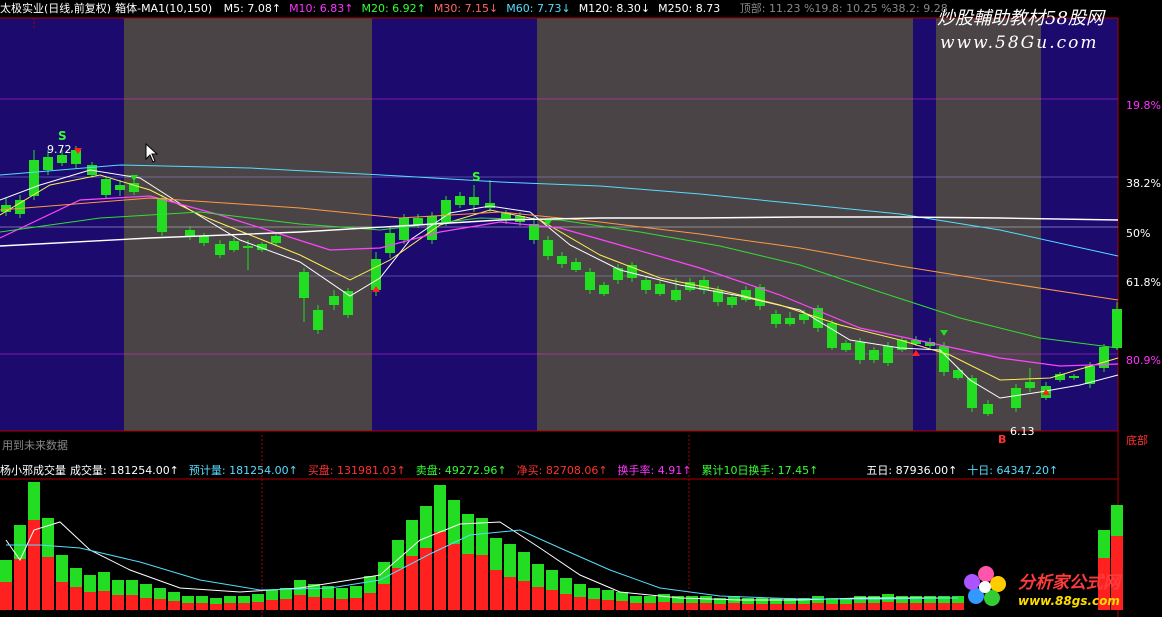  Describe the element at coordinates (1002, 439) in the screenshot. I see `buy-marker: B` at that location.